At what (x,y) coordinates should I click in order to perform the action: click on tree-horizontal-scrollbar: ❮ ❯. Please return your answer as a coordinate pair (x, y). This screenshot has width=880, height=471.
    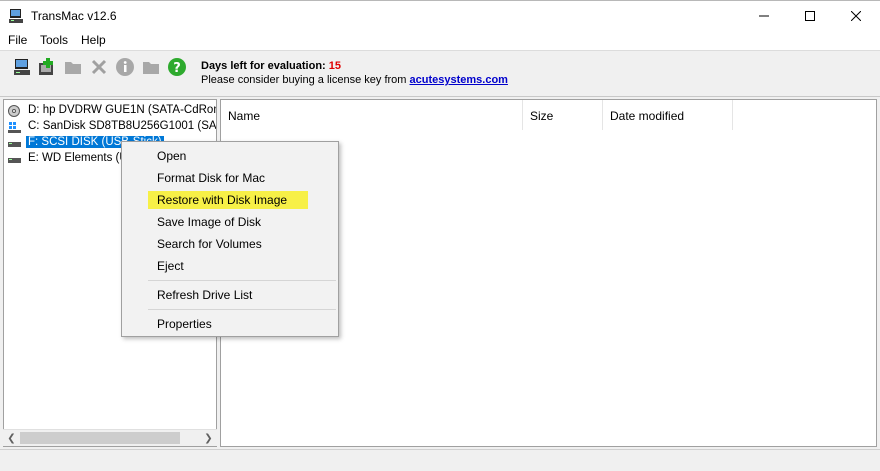
    Looking at the image, I should click on (110, 437).